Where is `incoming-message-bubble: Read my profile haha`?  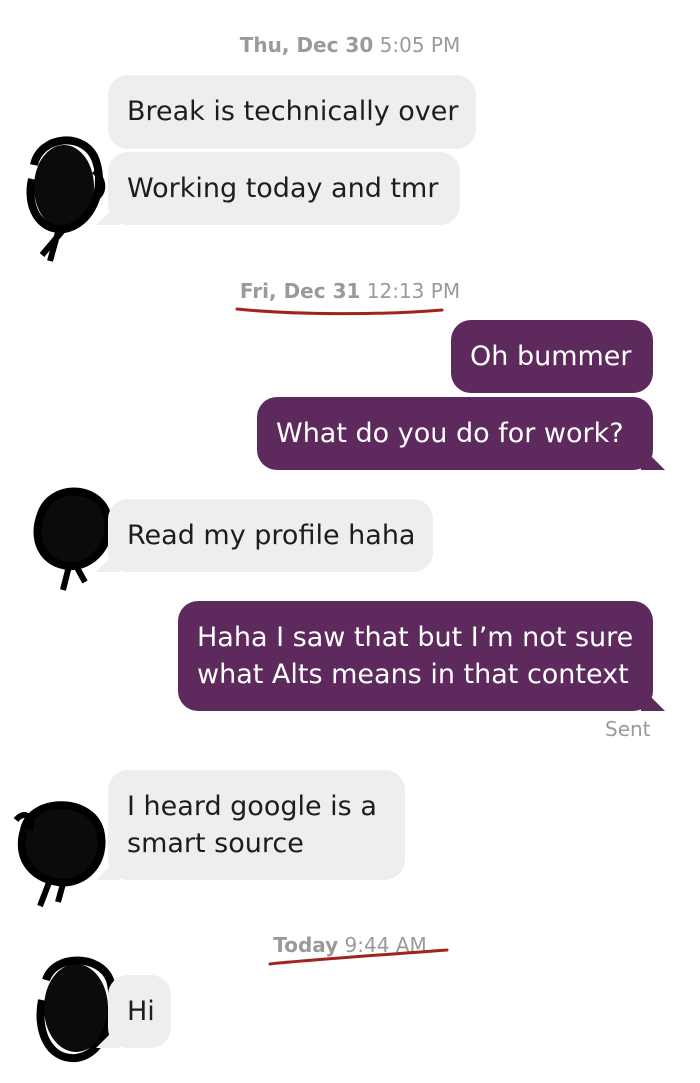
incoming-message-bubble: Read my profile haha is located at coordinates (270, 535).